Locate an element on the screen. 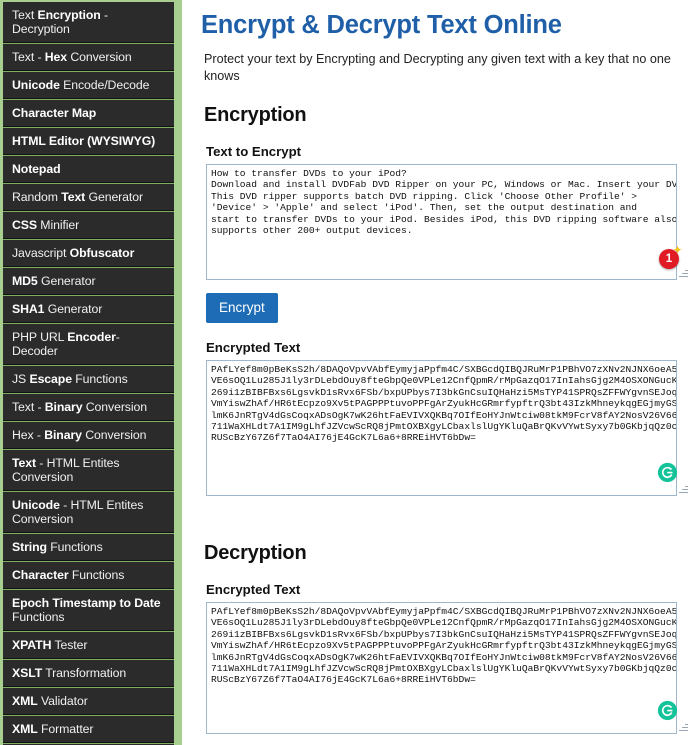  sidebar-item-label: Epoch Timestamp to Date is located at coordinates (86, 603).